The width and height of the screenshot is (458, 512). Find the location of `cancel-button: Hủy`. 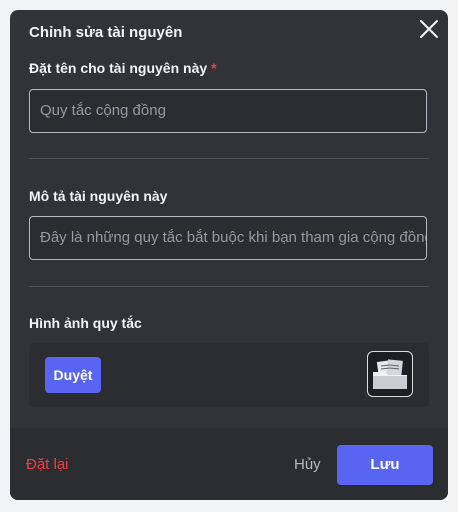

cancel-button: Hủy is located at coordinates (307, 464).